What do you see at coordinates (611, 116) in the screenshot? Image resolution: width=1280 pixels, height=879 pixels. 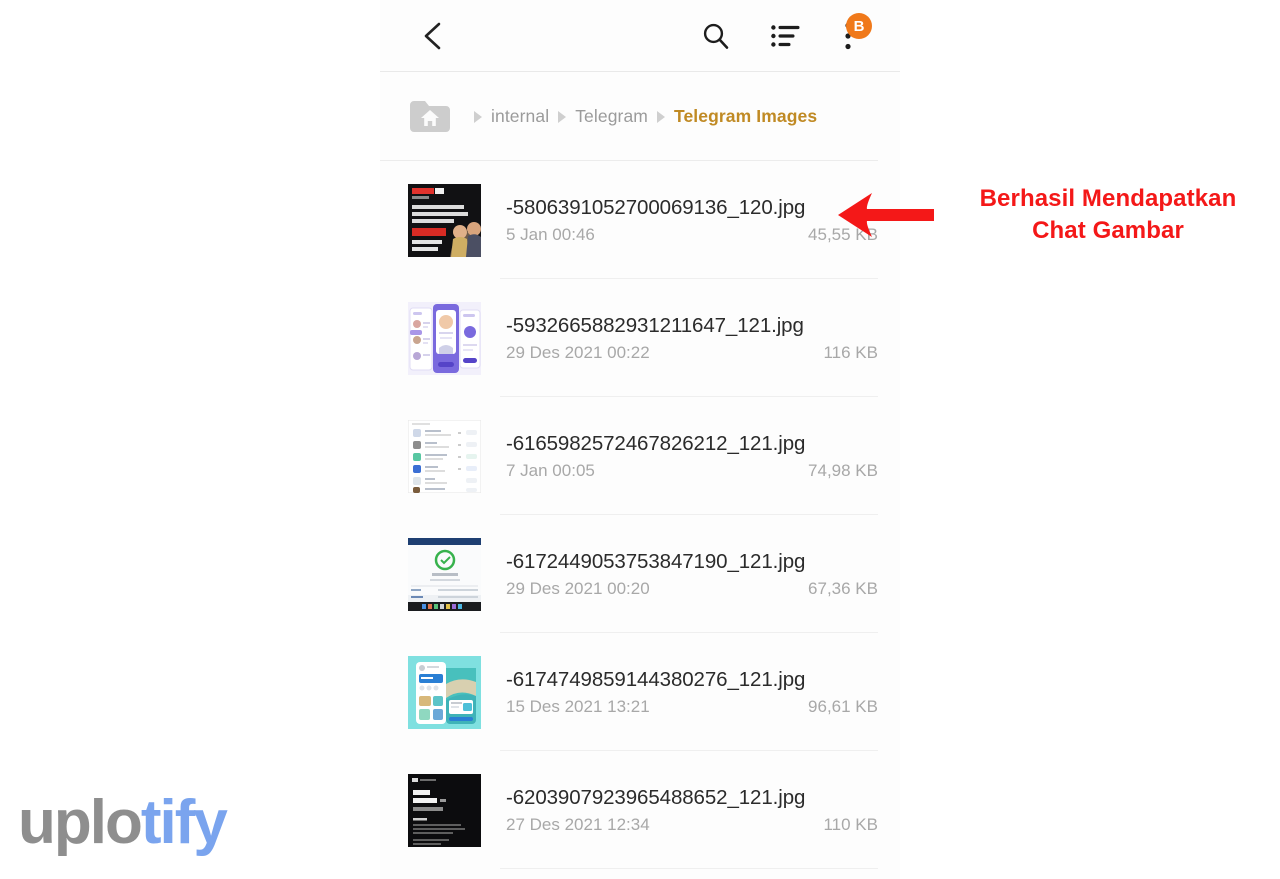 I see `breadcrumb-item-telegram: Telegram` at bounding box center [611, 116].